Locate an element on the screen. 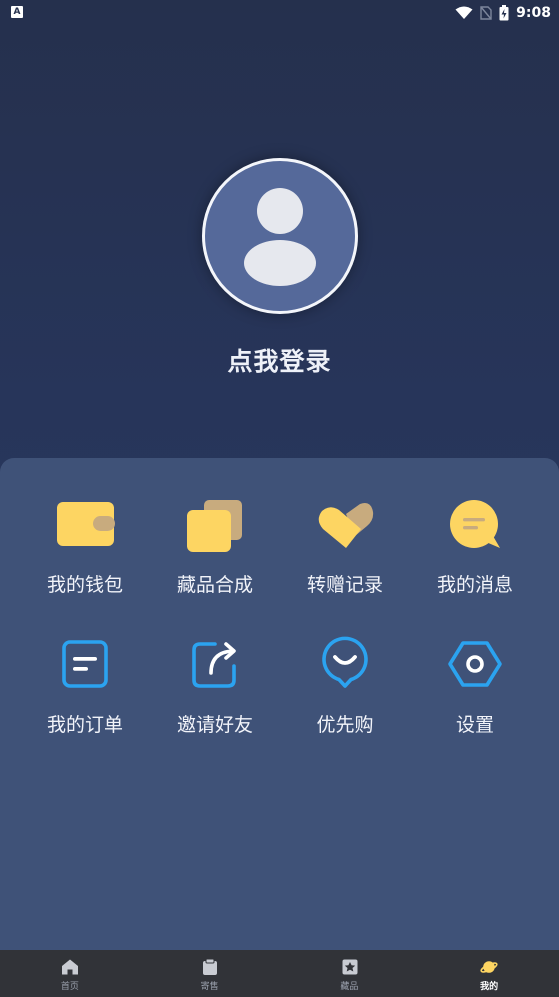  menu-item-label: 我的消息 is located at coordinates (474, 585).